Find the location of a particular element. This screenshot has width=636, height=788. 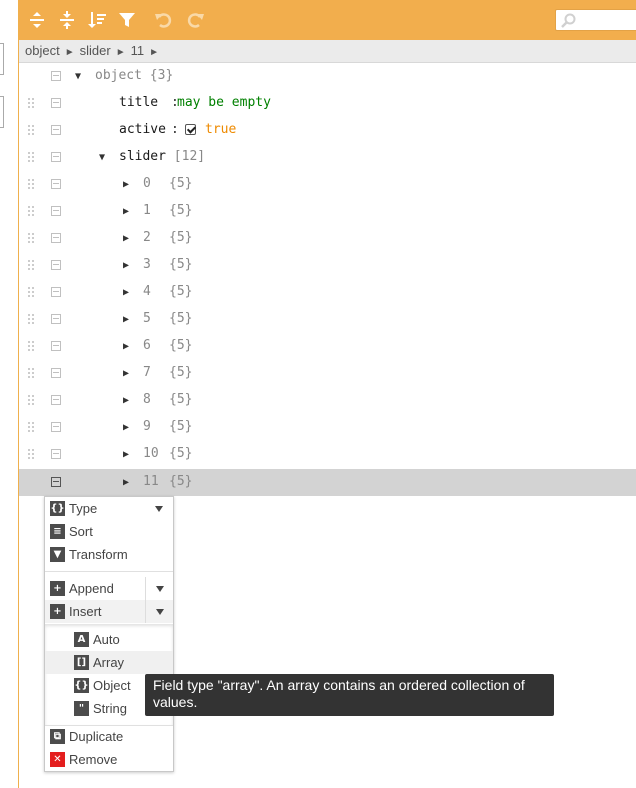

collapse-all-button is located at coordinates (67, 20).